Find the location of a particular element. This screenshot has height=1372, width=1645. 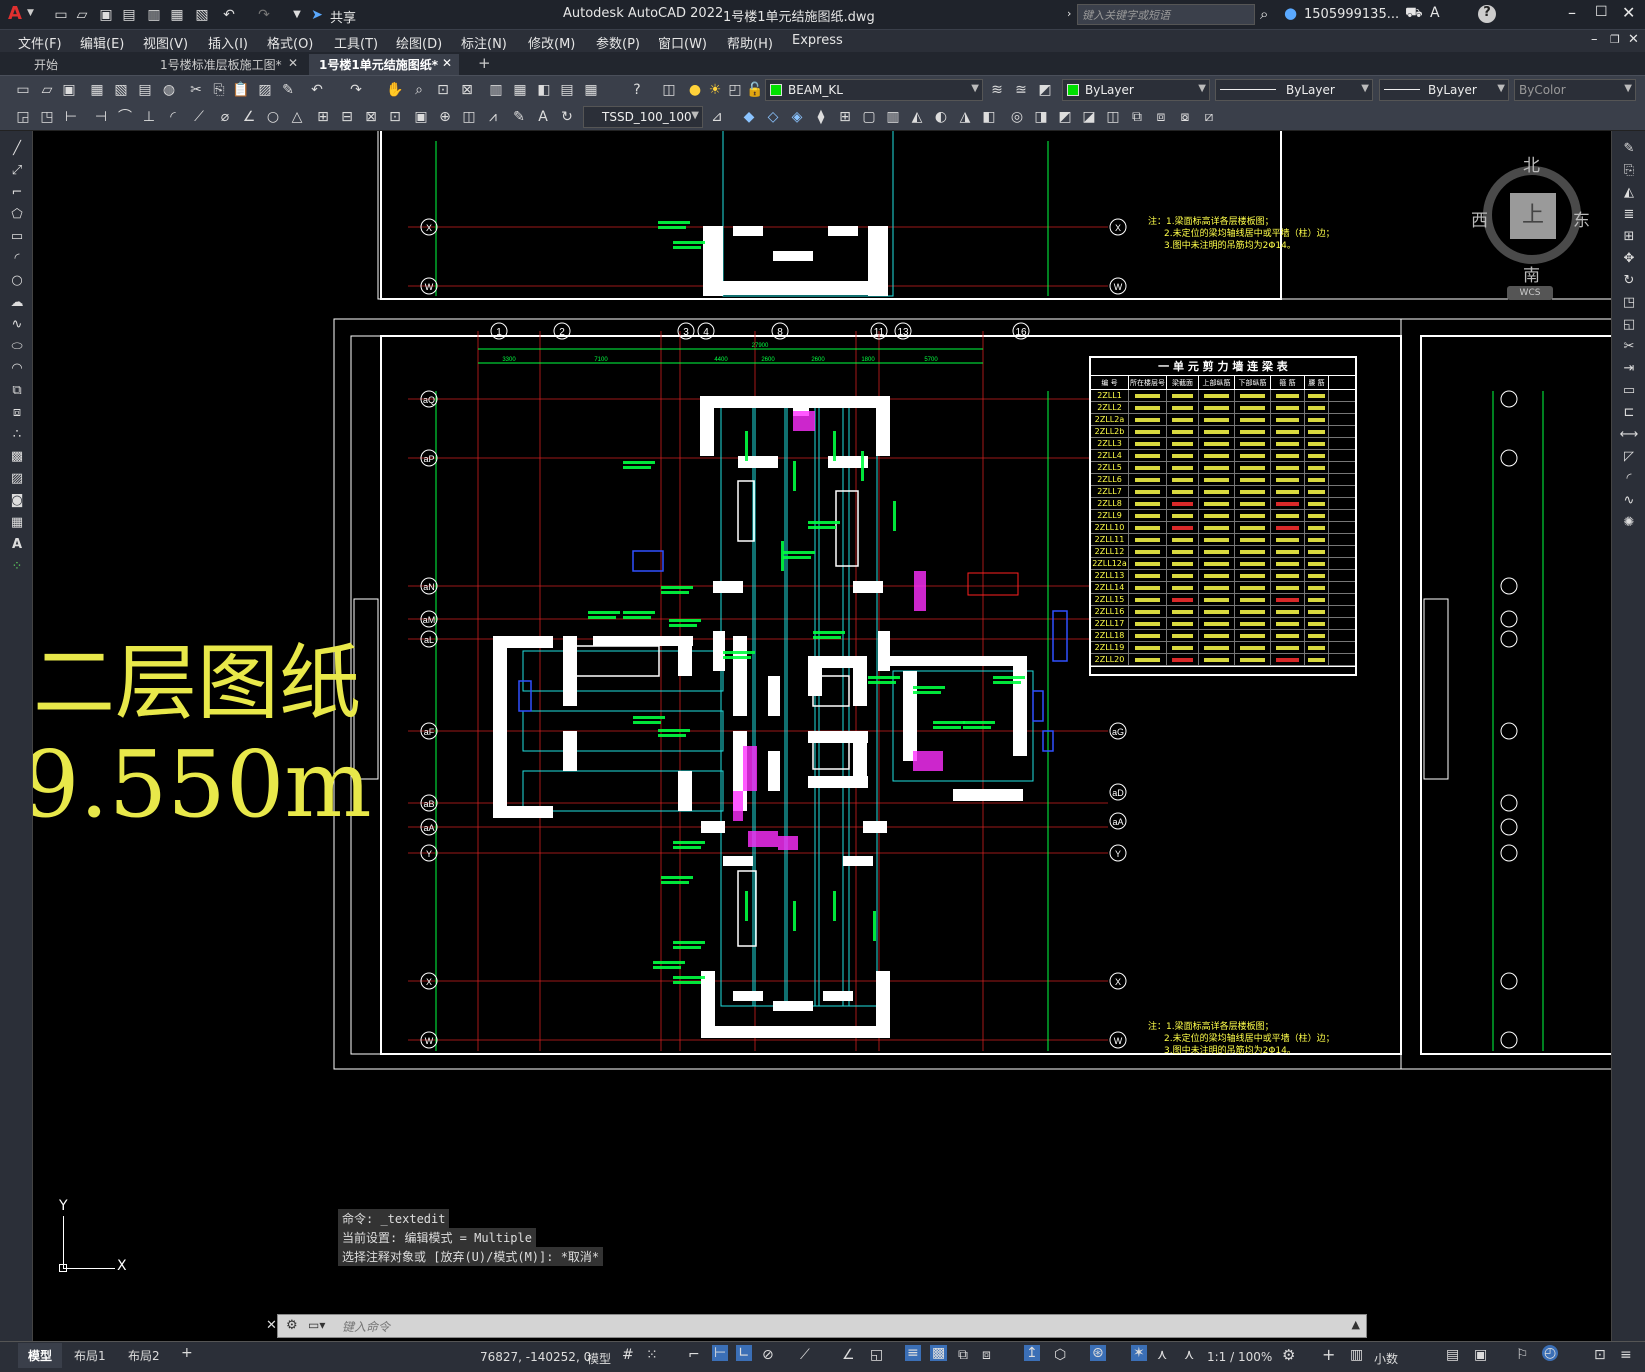

tb-calc-icon: ▦ is located at coordinates (591, 90).